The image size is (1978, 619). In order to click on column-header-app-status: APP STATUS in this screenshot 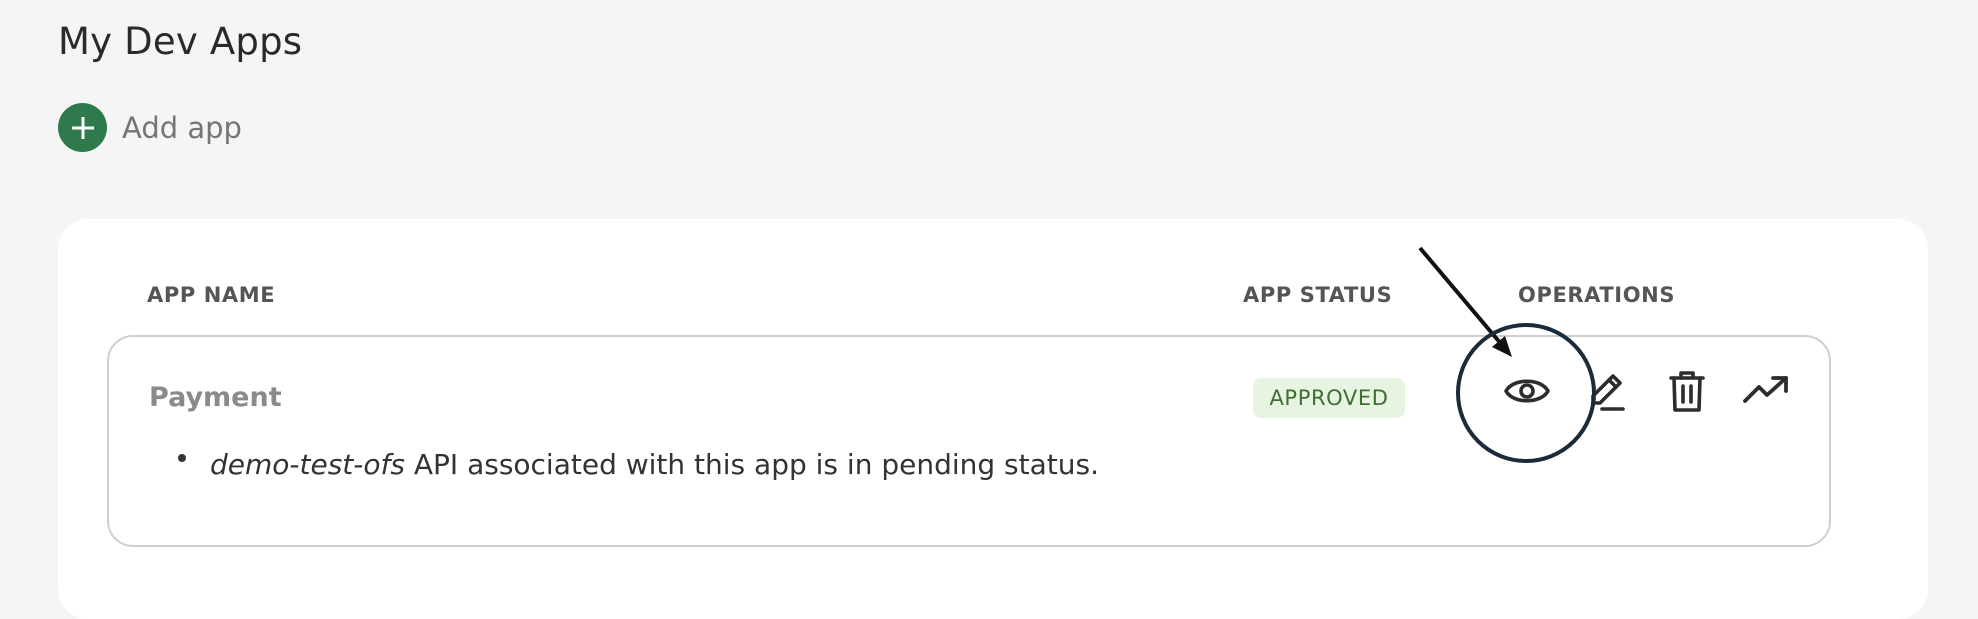, I will do `click(1318, 295)`.